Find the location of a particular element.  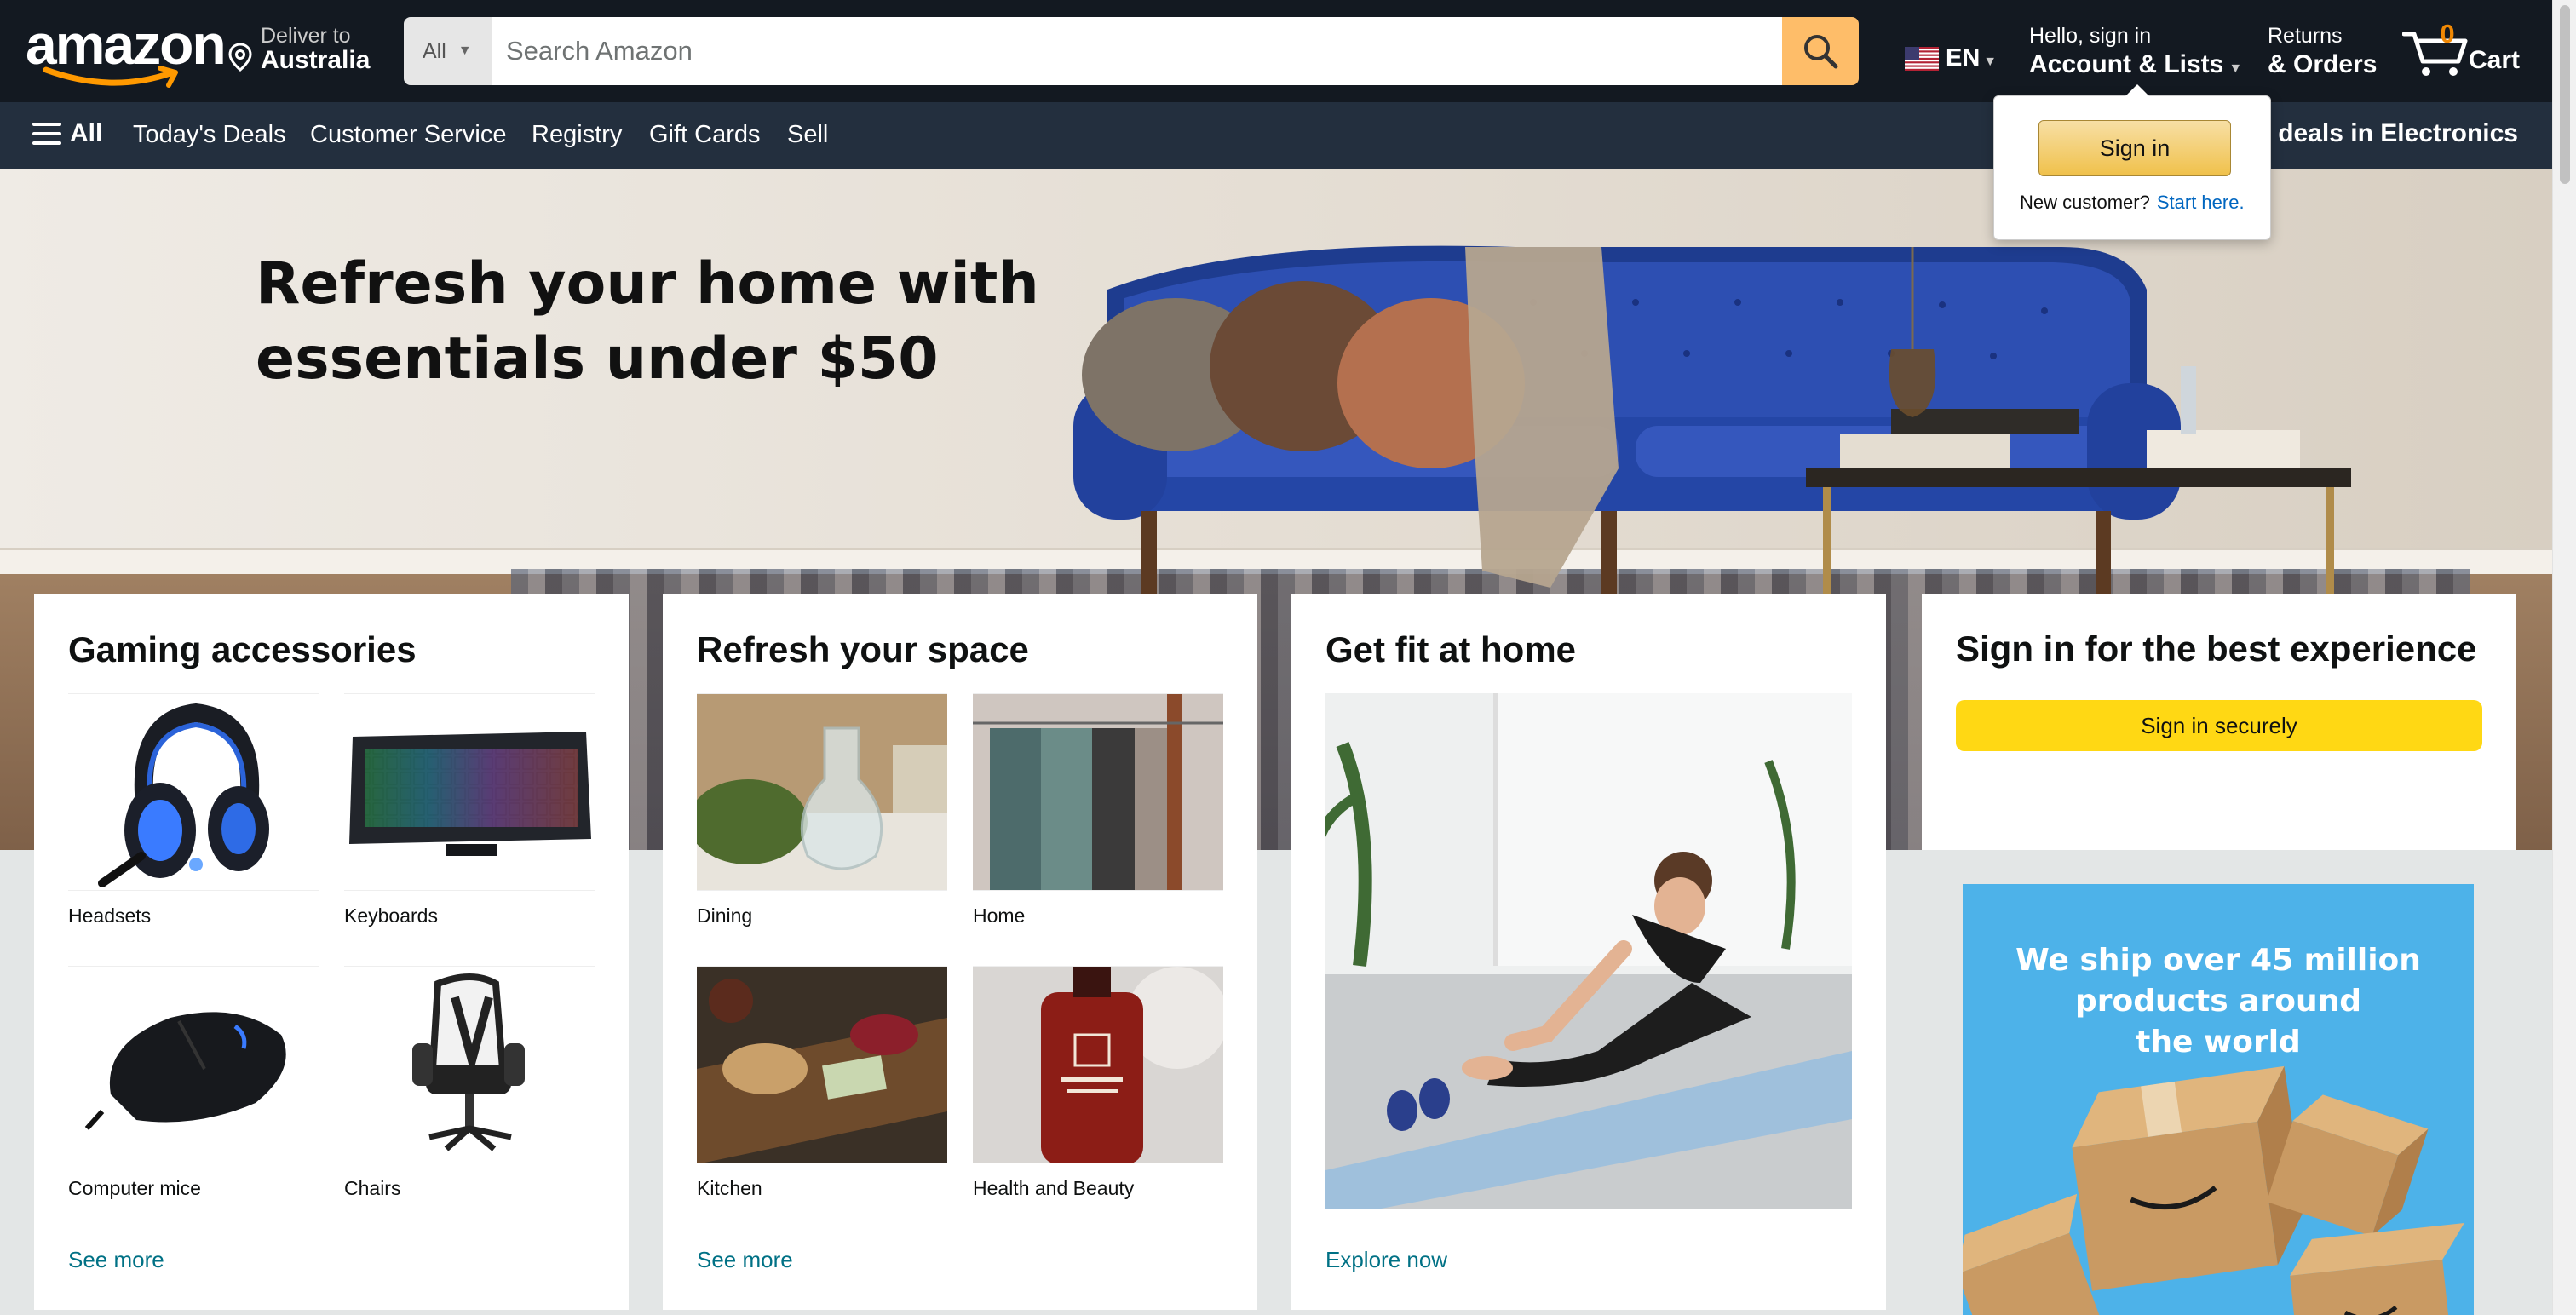

orders-label: & Orders is located at coordinates (2323, 64).